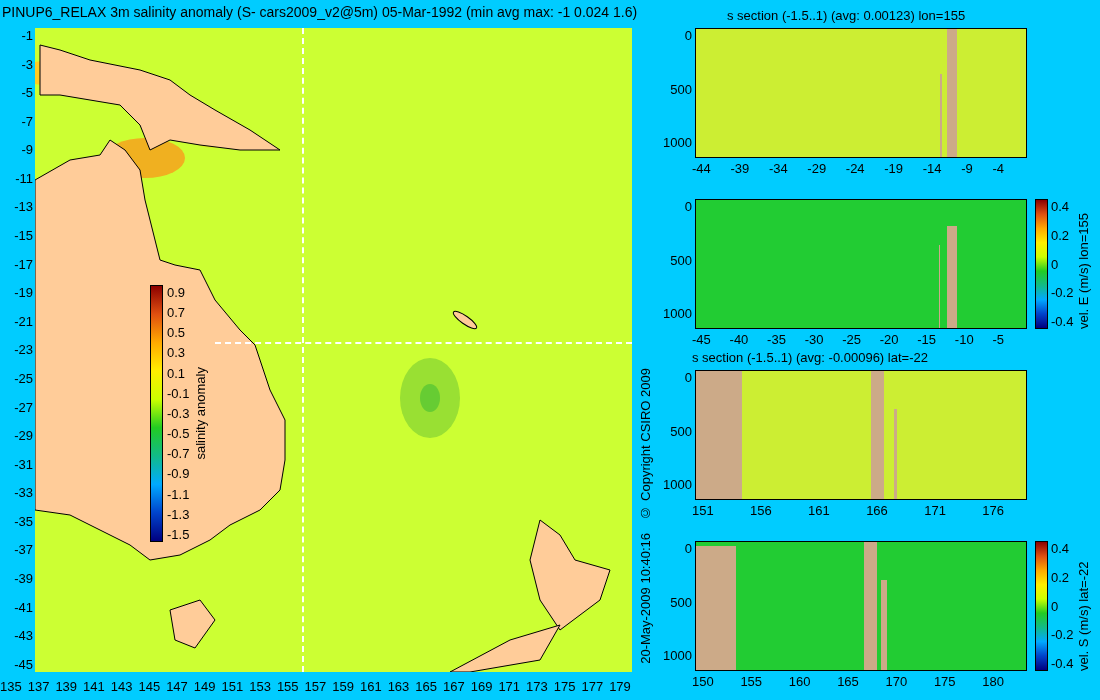 The width and height of the screenshot is (1100, 700). Describe the element at coordinates (23, 264) in the screenshot. I see `latitude-label: -17` at that location.